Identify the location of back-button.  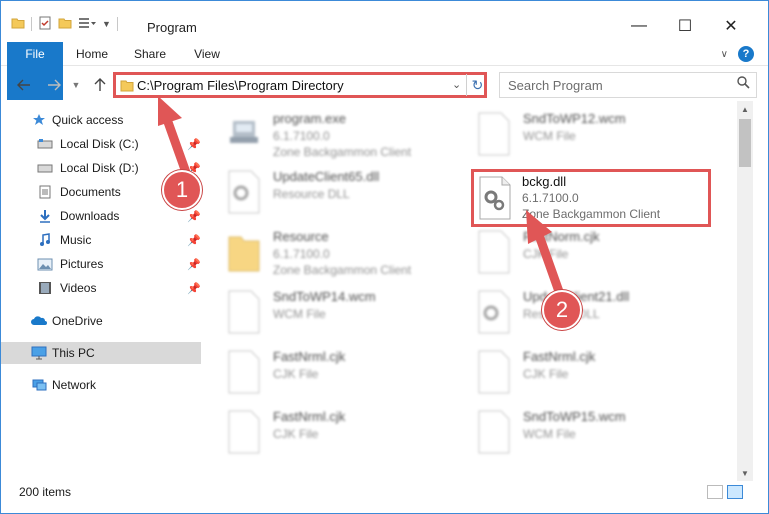
(24, 85).